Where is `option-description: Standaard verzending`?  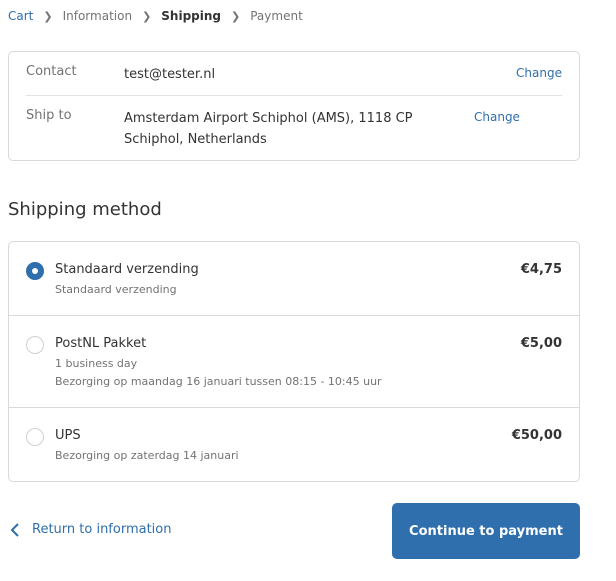
option-description: Standaard verzending is located at coordinates (116, 289).